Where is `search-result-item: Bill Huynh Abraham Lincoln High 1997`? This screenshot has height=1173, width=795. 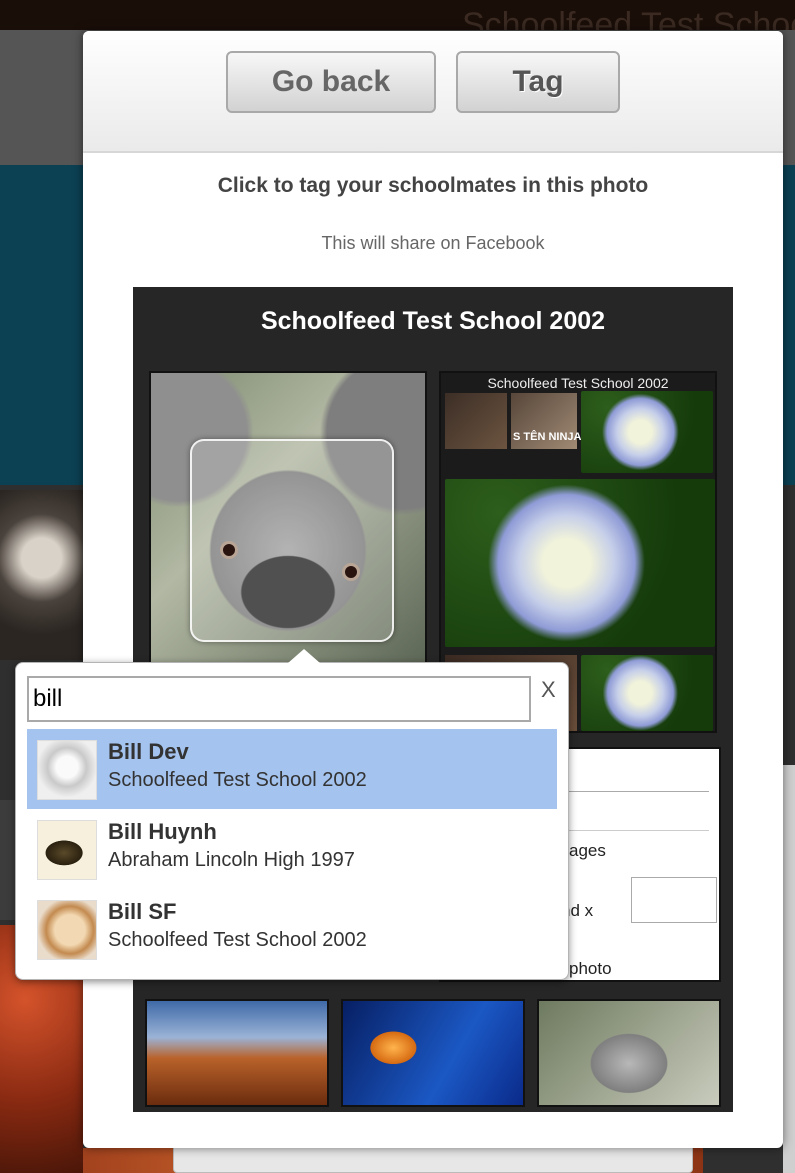
search-result-item: Bill Huynh Abraham Lincoln High 1997 is located at coordinates (292, 849).